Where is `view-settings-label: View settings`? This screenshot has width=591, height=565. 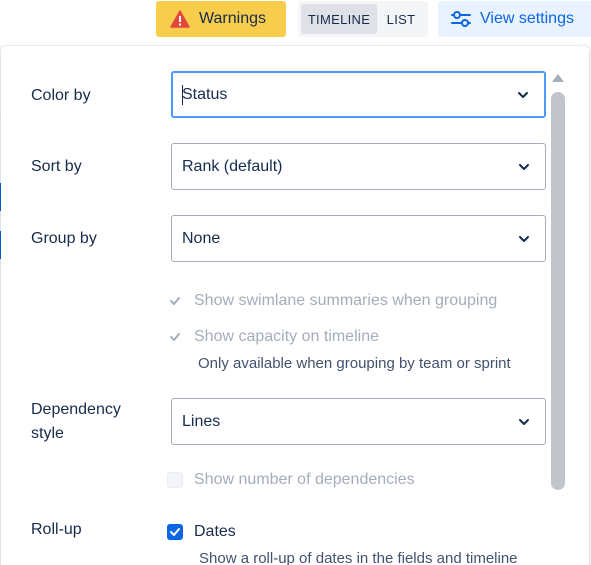
view-settings-label: View settings is located at coordinates (527, 18).